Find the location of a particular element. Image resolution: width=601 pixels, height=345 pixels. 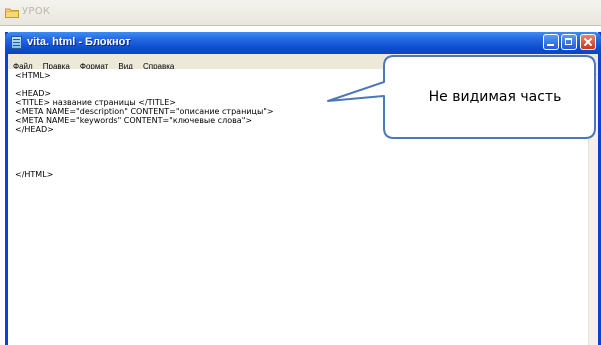

callout-shape is located at coordinates (461, 97).